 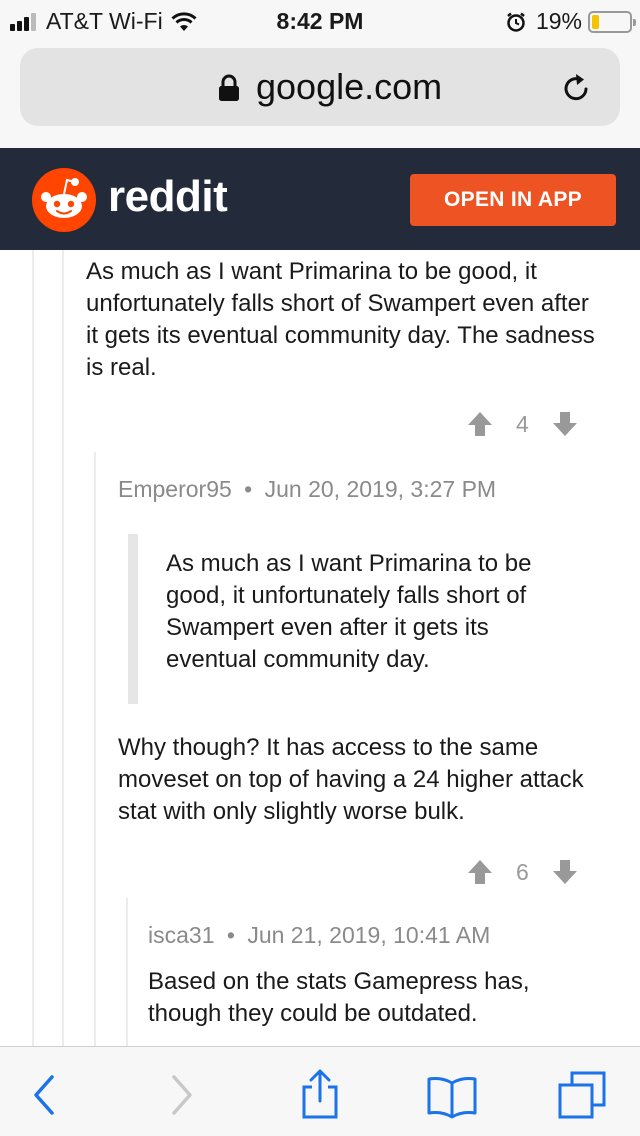 I want to click on share-icon, so click(x=320, y=1095).